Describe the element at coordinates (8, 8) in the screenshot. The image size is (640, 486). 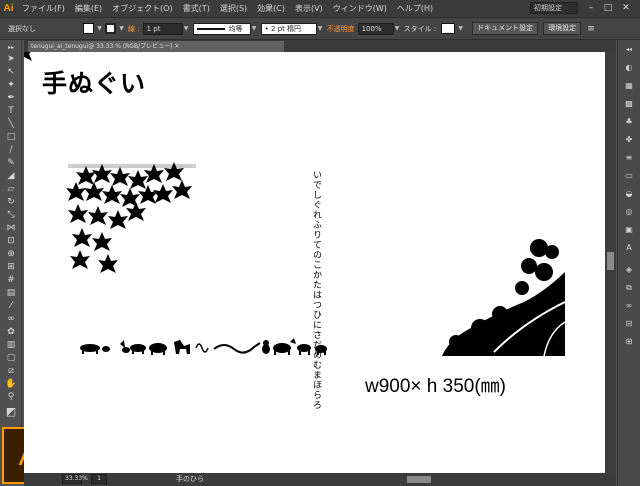
I see `app-logo-icon: Ai` at that location.